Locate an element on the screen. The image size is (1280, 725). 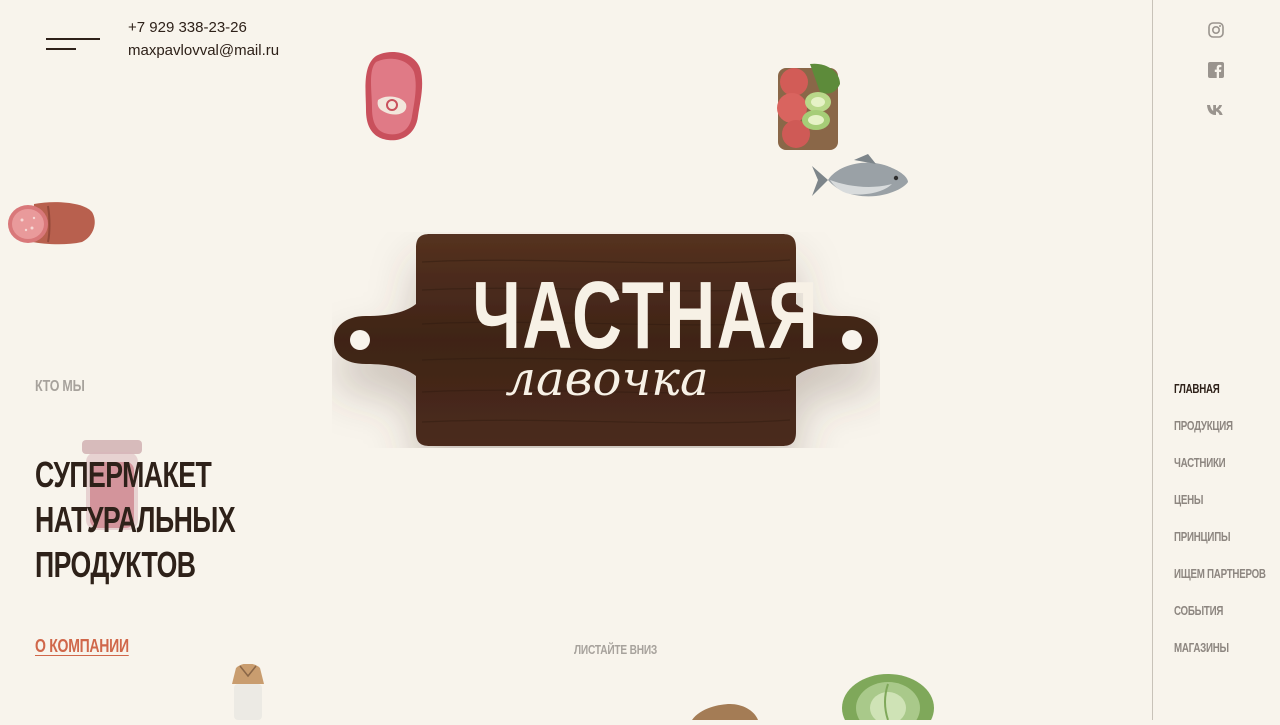
hero-headline: СУПЕРМАКЕТ НАТУРАЛЬНЫХ ПРОДУКТОВ is located at coordinates (135, 519).